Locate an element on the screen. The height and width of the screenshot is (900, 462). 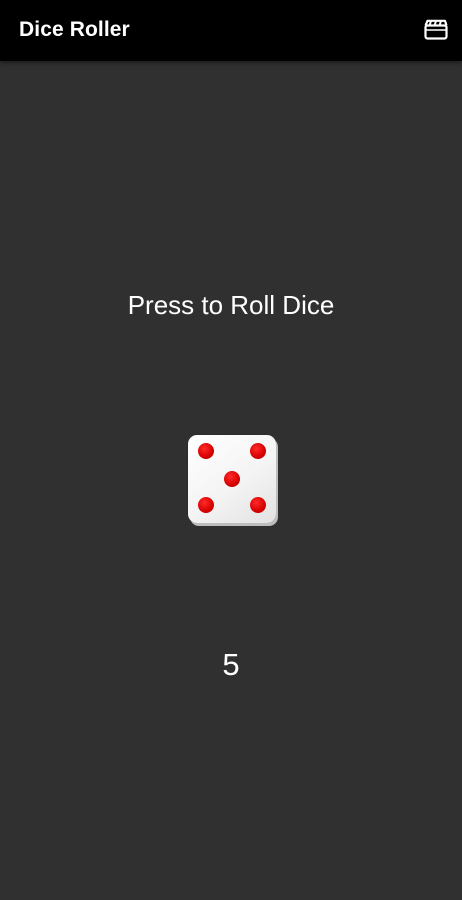
app-bar: Dice Roller is located at coordinates (231, 30).